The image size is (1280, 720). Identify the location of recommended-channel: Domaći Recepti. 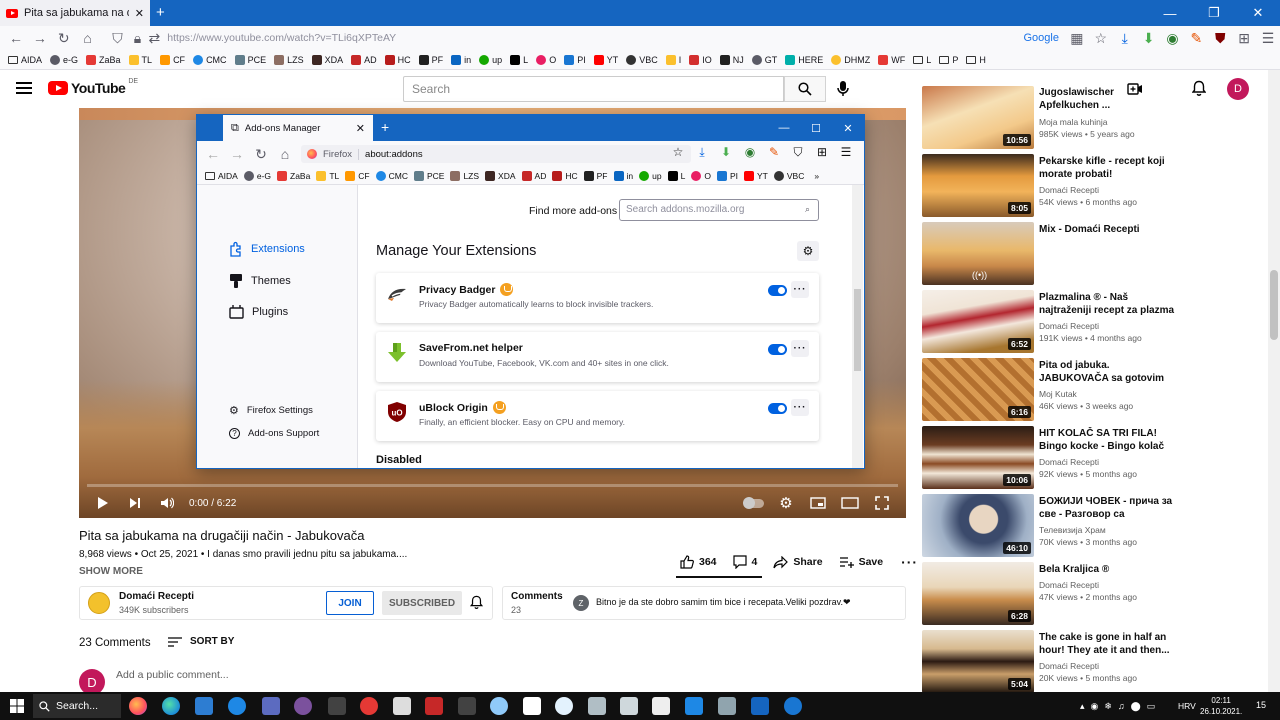
(1069, 666).